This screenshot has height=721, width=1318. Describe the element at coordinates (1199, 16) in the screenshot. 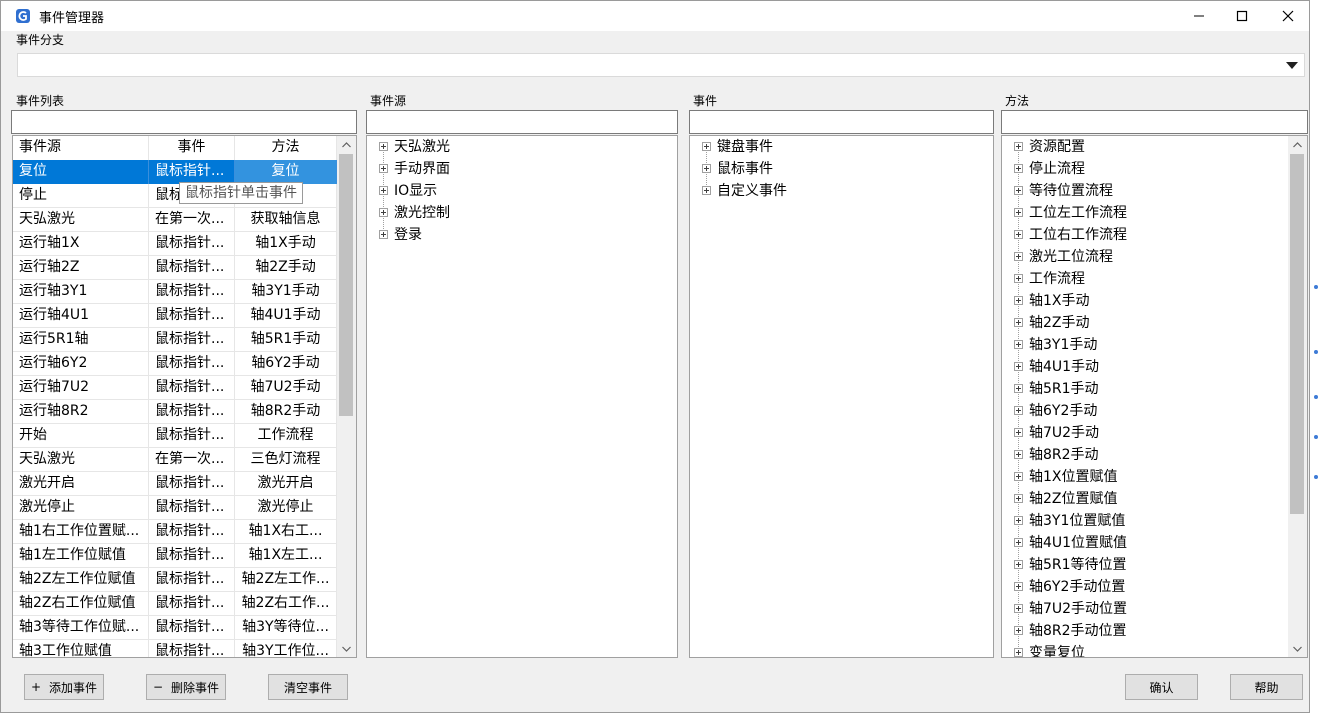

I see `minimize-button` at that location.